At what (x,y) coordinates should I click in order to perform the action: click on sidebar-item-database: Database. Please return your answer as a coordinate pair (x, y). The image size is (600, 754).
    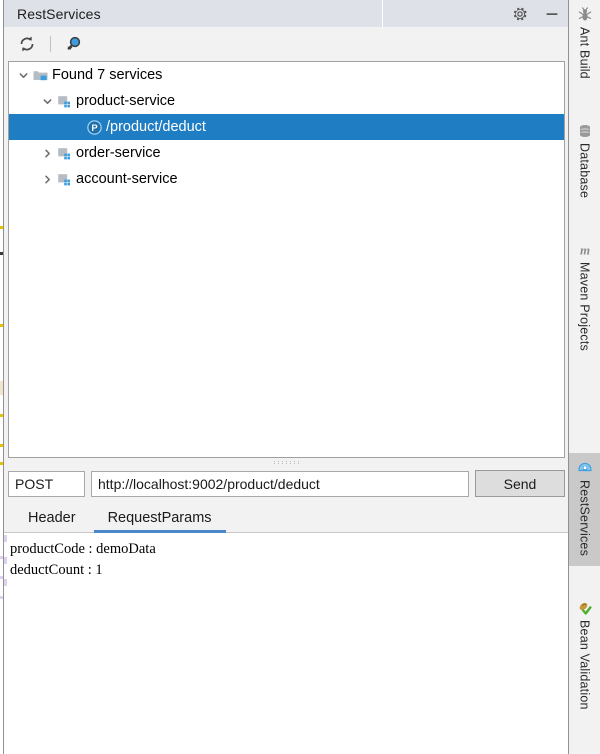
    Looking at the image, I should click on (584, 162).